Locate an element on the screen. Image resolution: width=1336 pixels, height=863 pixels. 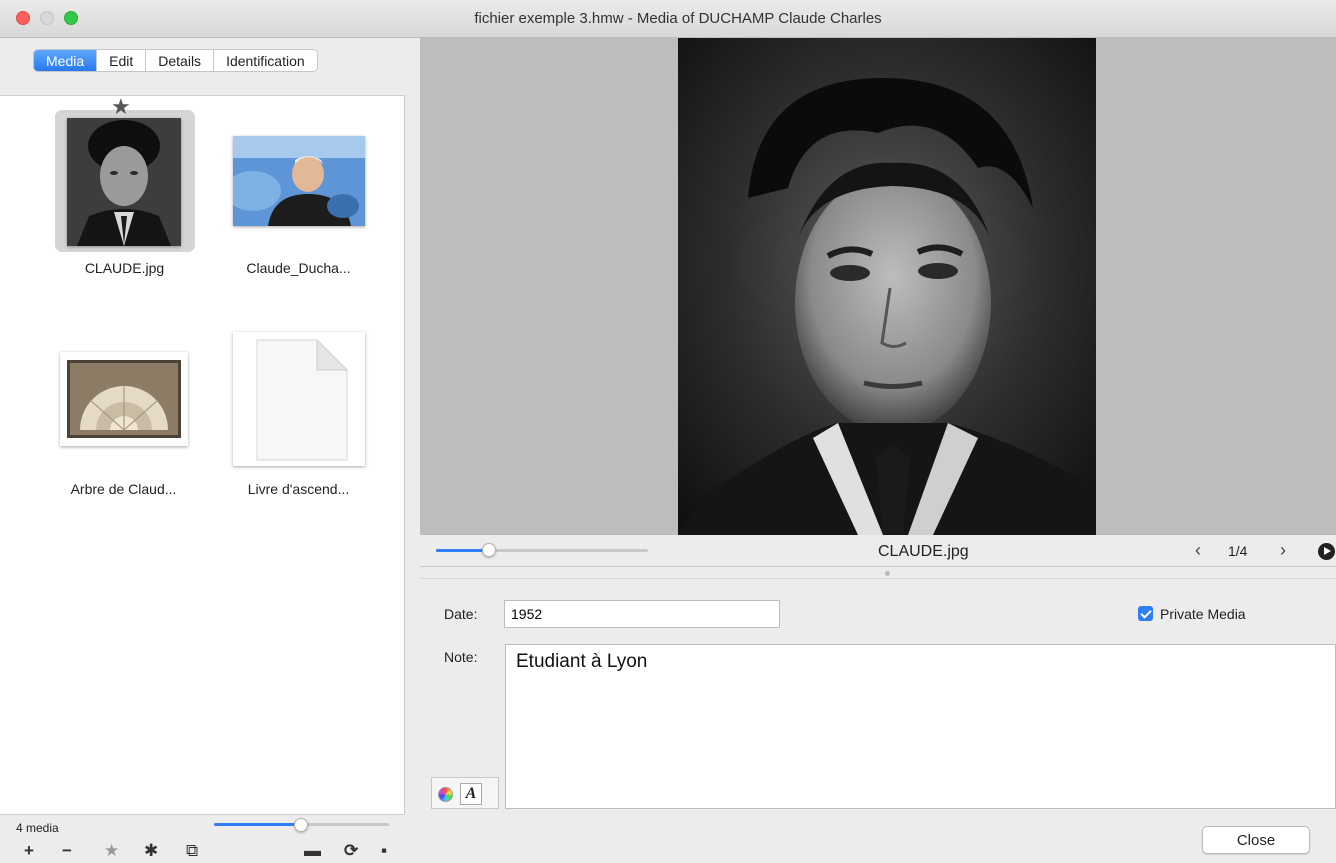
family-tree-thumbnail-icon is located at coordinates (124, 399).